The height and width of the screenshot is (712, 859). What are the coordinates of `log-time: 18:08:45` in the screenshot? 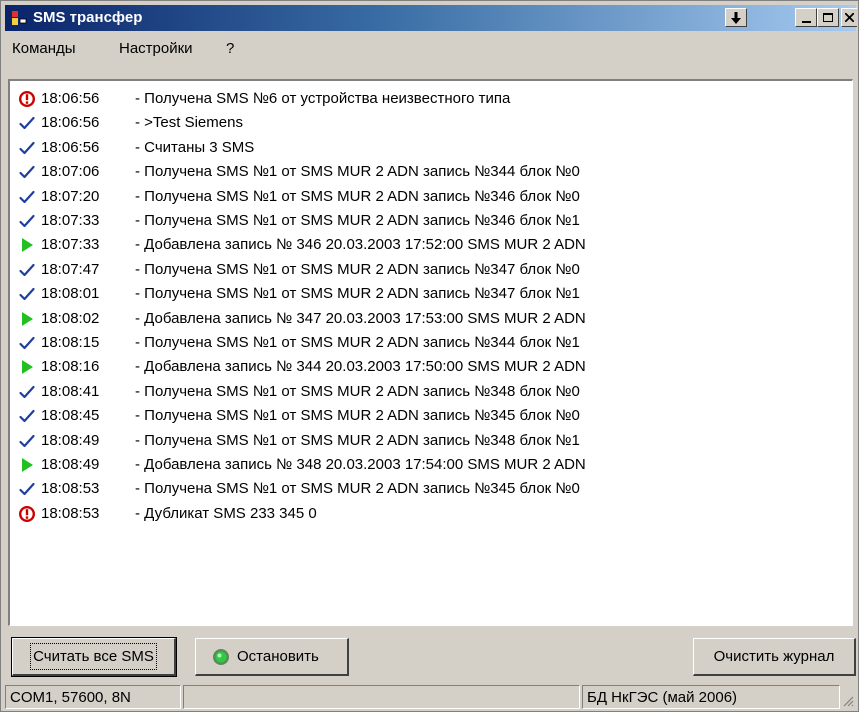 It's located at (70, 416).